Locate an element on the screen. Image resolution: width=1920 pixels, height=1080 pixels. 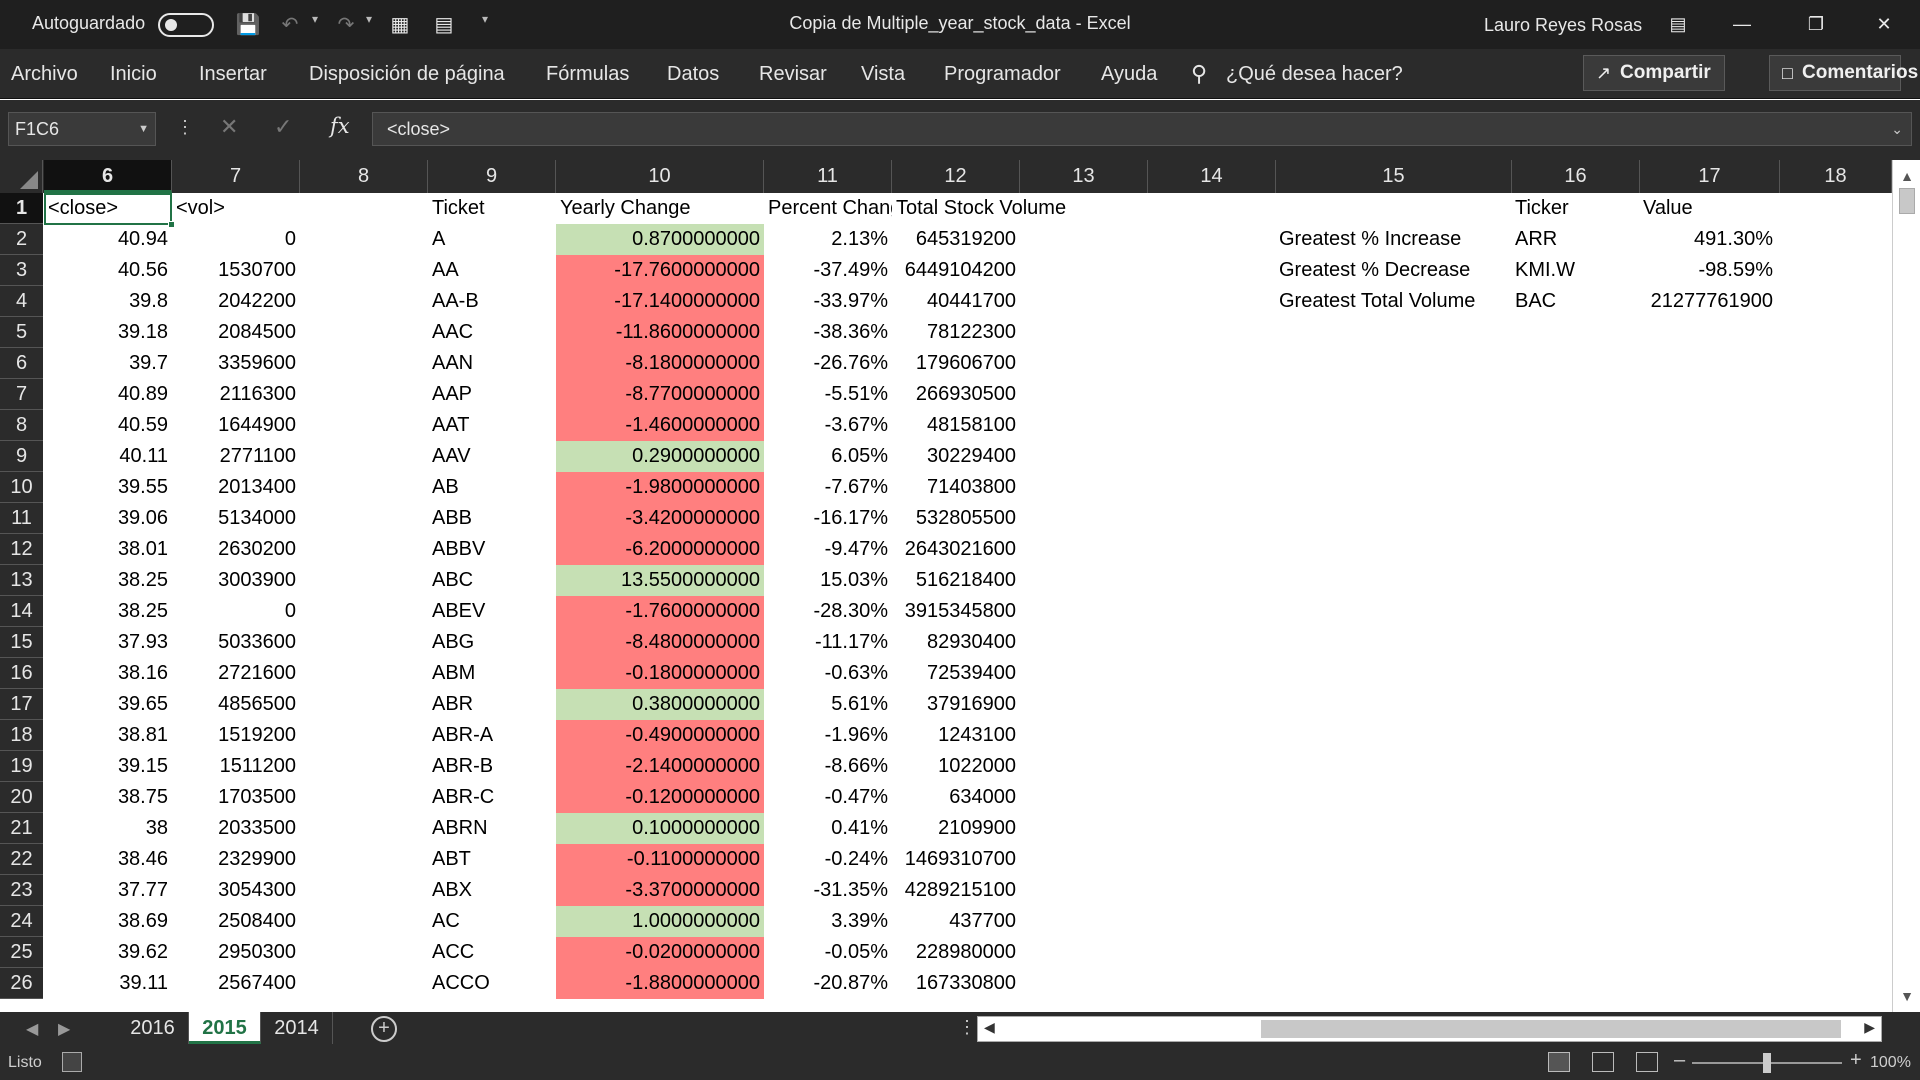
close-icon: ✕ is located at coordinates (1884, 24).